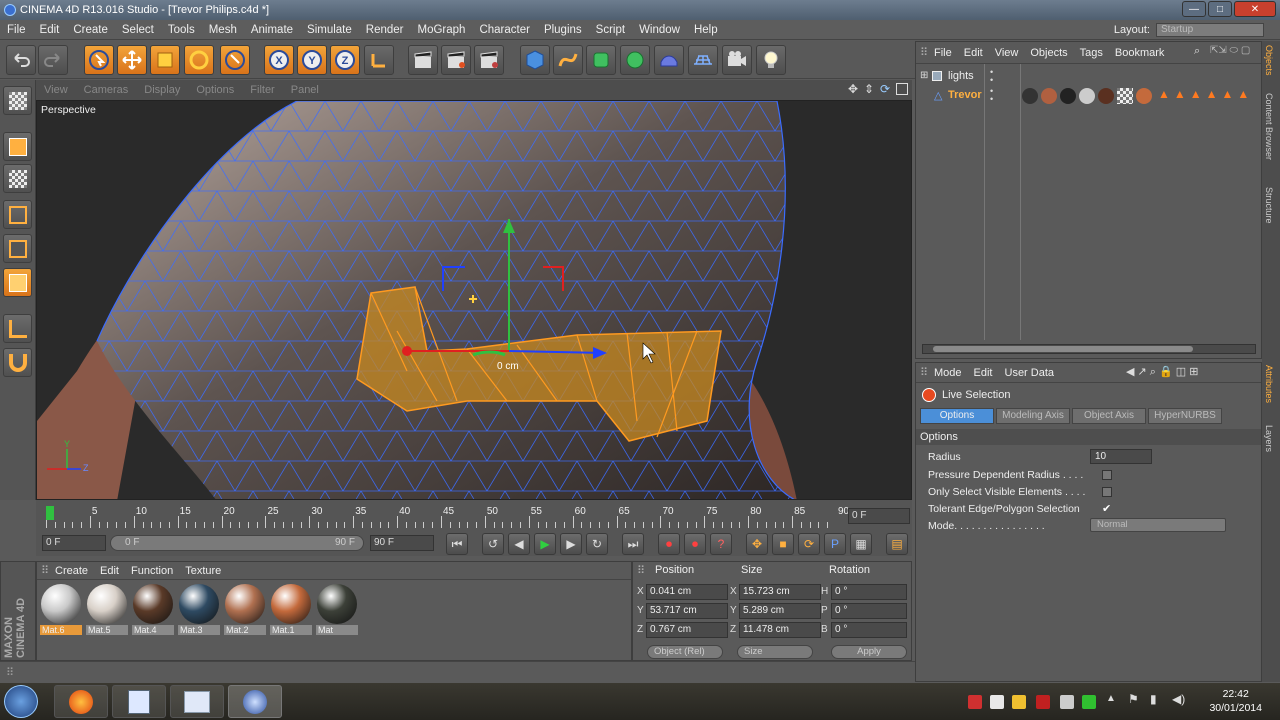 Image resolution: width=1280 pixels, height=720 pixels. I want to click on menu-animate: Animate, so click(272, 30).